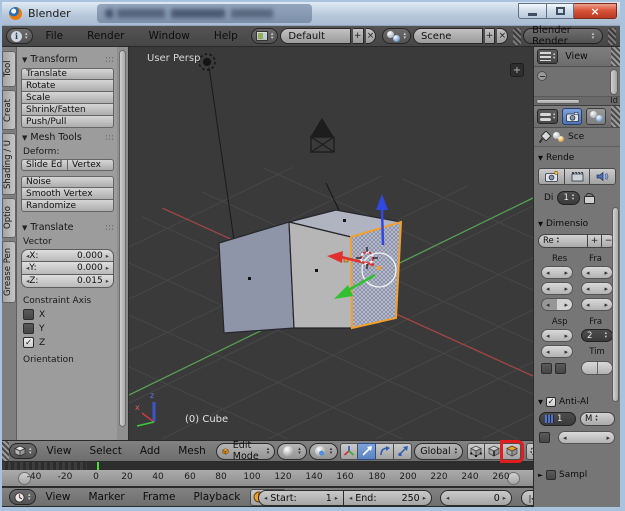 Image resolution: width=625 pixels, height=511 pixels. Describe the element at coordinates (494, 451) in the screenshot. I see `edge-select-button` at that location.